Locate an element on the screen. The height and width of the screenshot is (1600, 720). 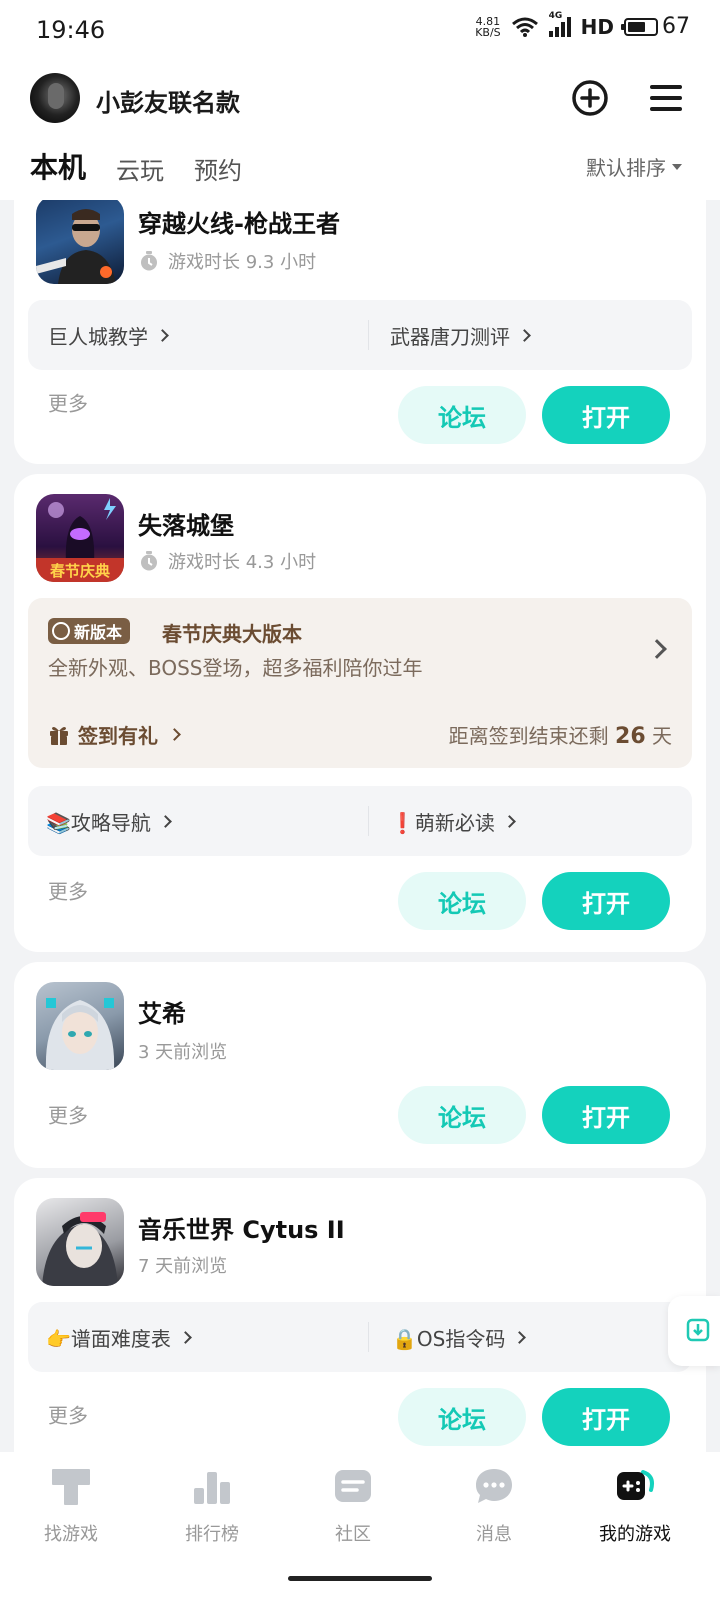
quick-link: ❗萌新必读 is located at coordinates (453, 821).